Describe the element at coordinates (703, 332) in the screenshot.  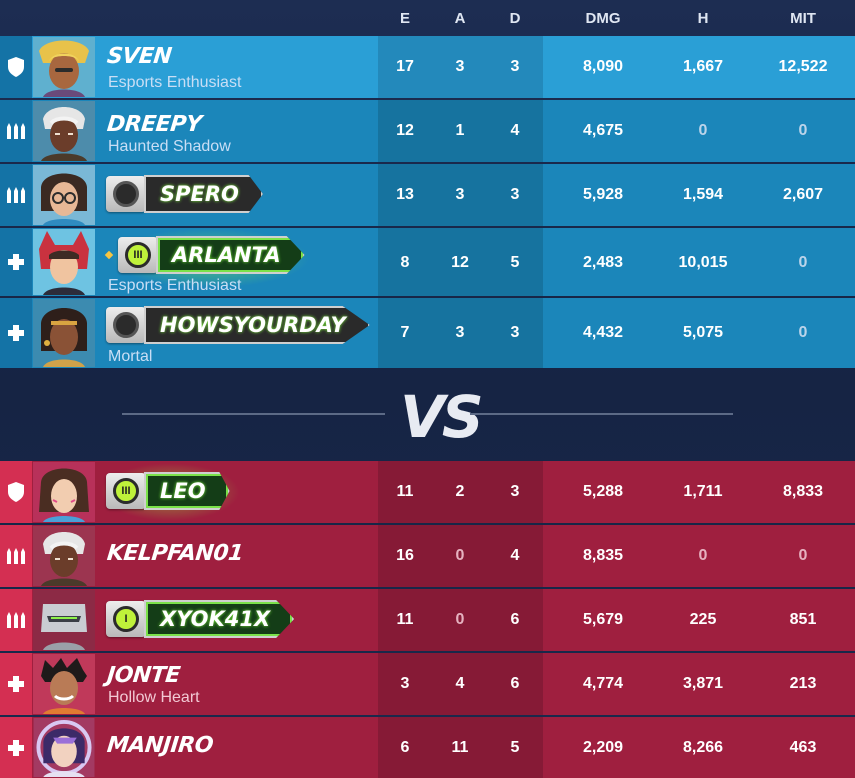
I see `stat-healing: 5,075` at that location.